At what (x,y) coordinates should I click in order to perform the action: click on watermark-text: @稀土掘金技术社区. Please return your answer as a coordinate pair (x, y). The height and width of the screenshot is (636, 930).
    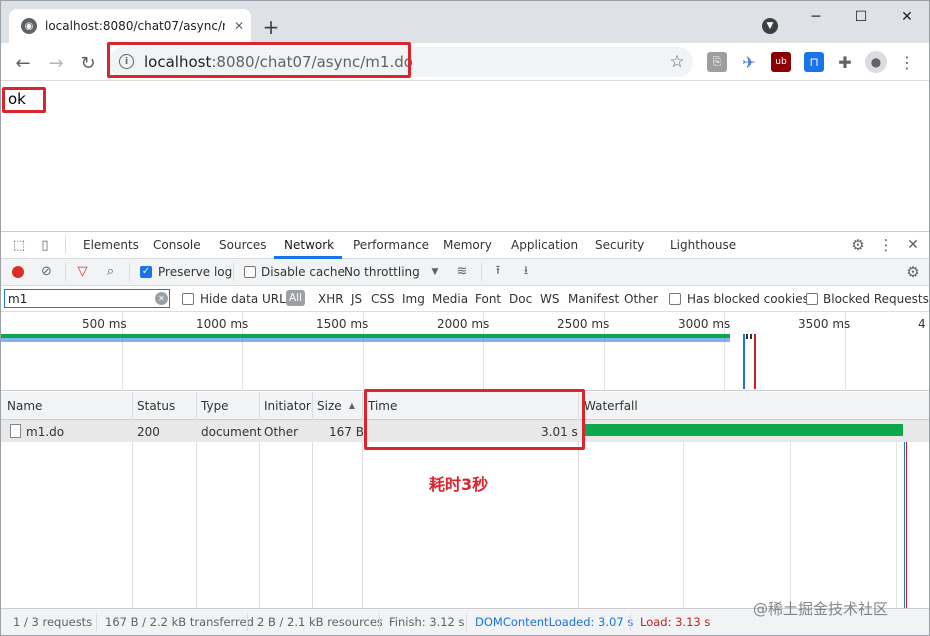
    Looking at the image, I should click on (821, 609).